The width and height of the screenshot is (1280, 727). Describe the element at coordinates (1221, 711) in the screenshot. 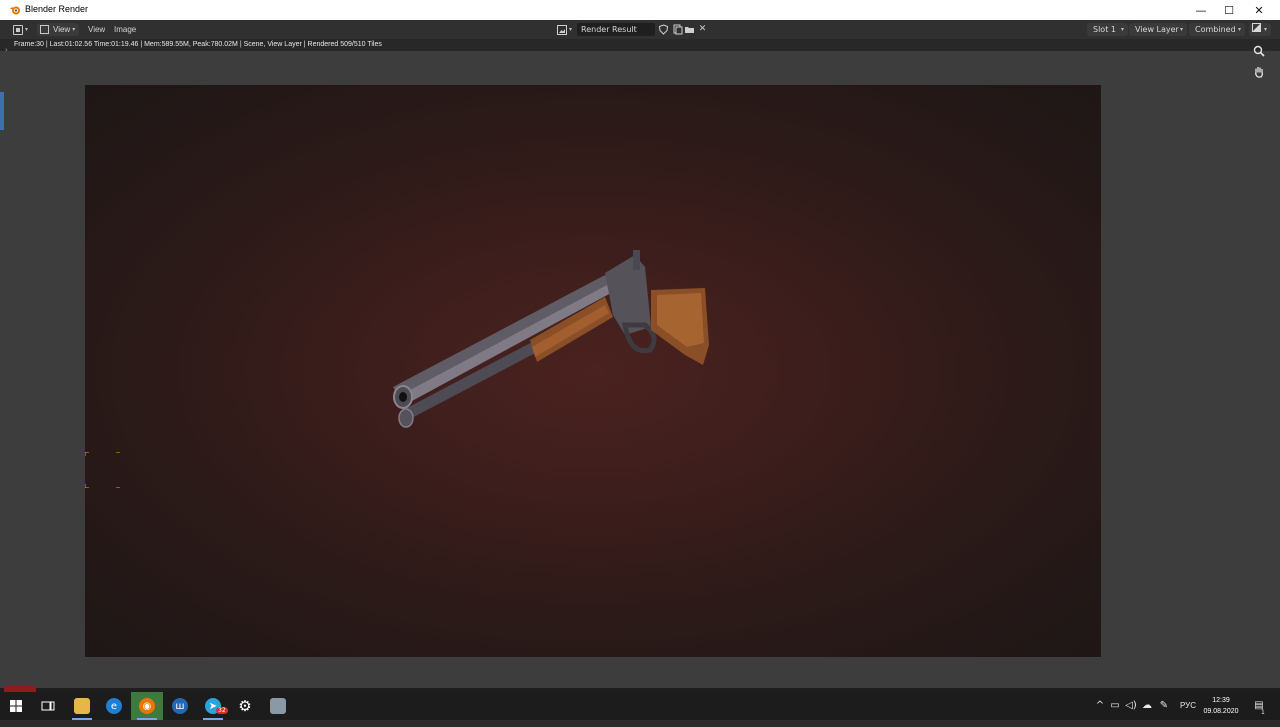

I see `clock-date: 09.08.2020` at that location.